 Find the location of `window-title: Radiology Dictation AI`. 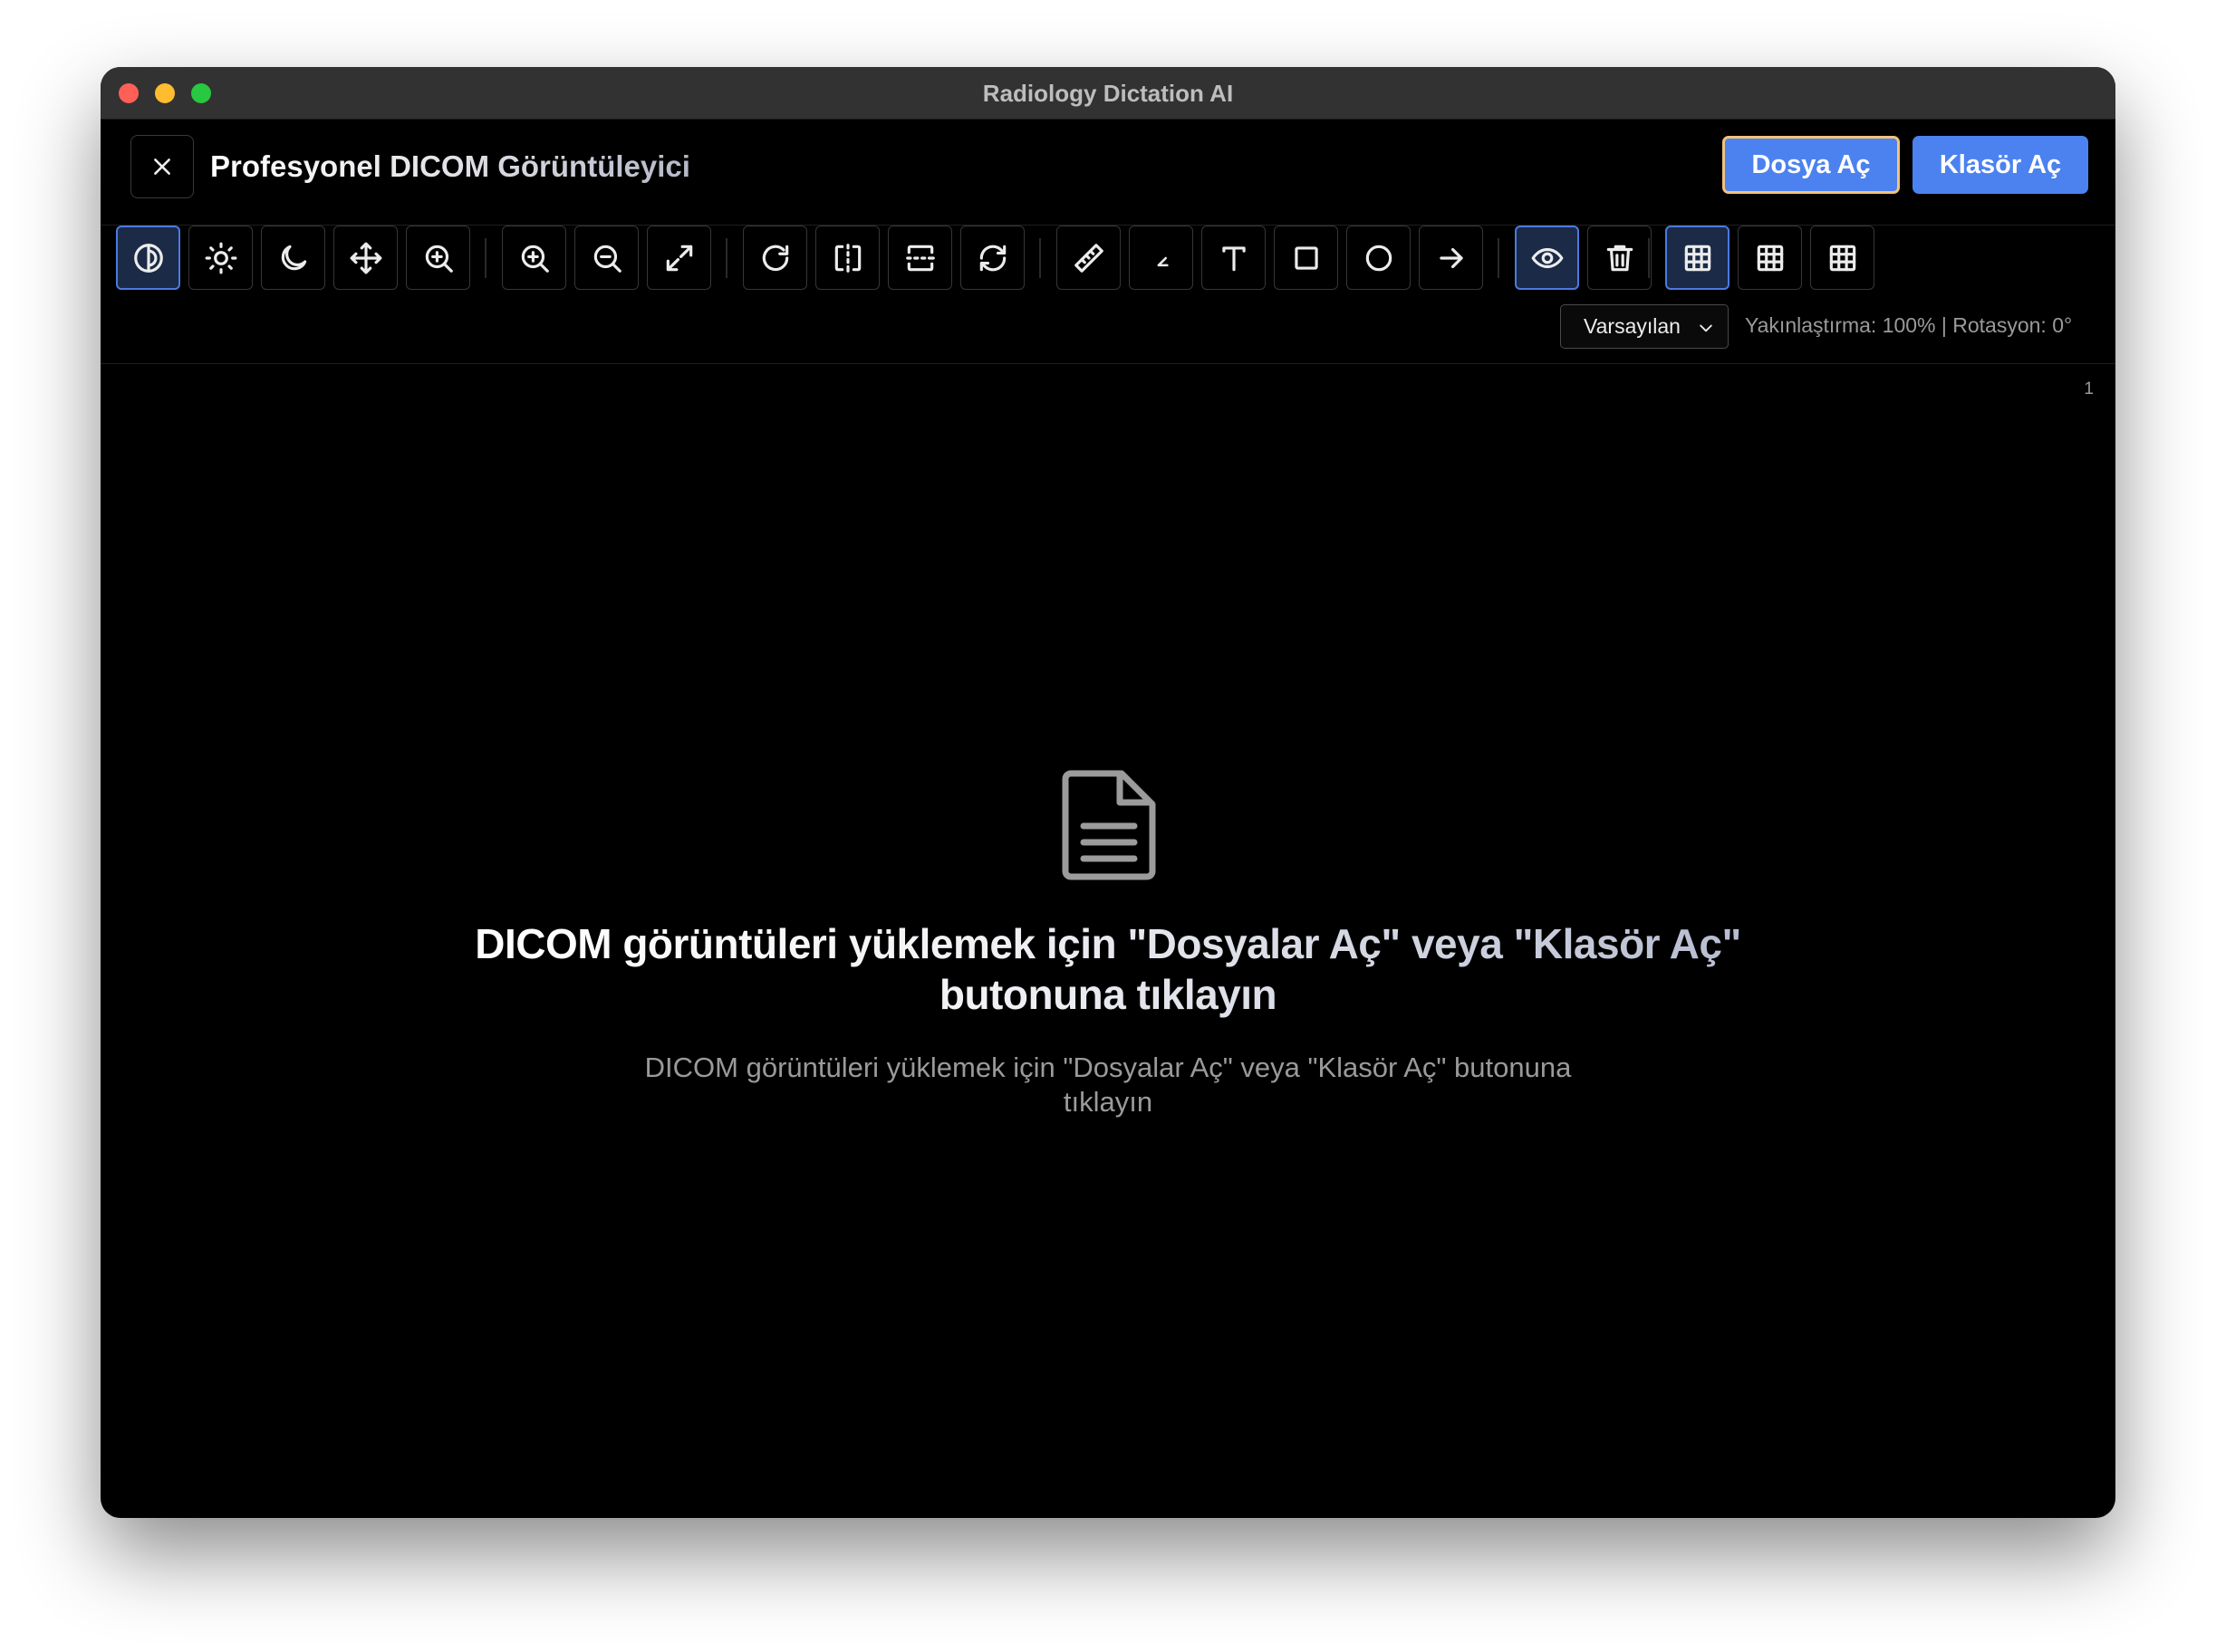

window-title: Radiology Dictation AI is located at coordinates (1108, 93).